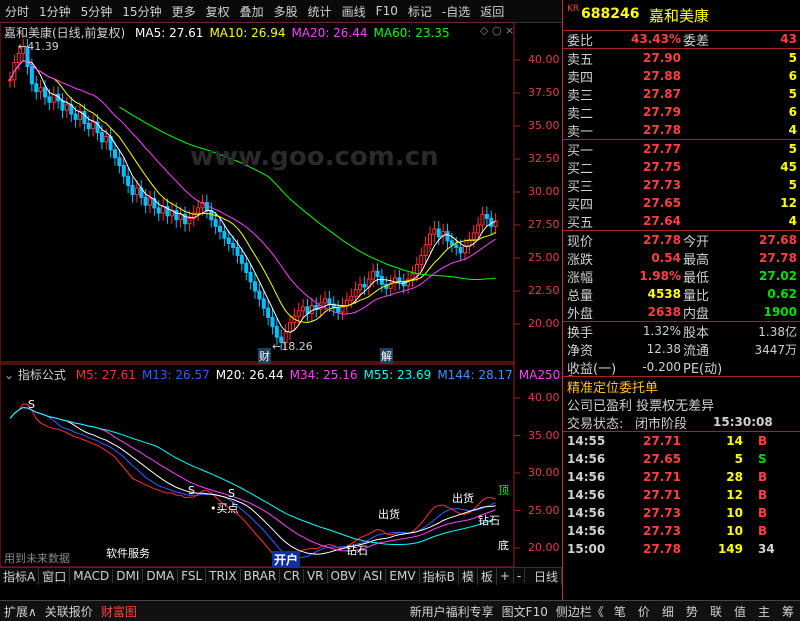 The image size is (800, 621). Describe the element at coordinates (580, 611) in the screenshot. I see `status-mid-2: 侧边栏《` at that location.